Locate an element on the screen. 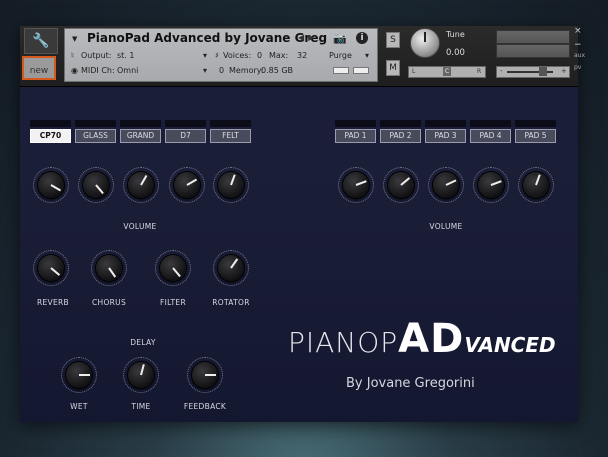  info-icon: i is located at coordinates (362, 38).